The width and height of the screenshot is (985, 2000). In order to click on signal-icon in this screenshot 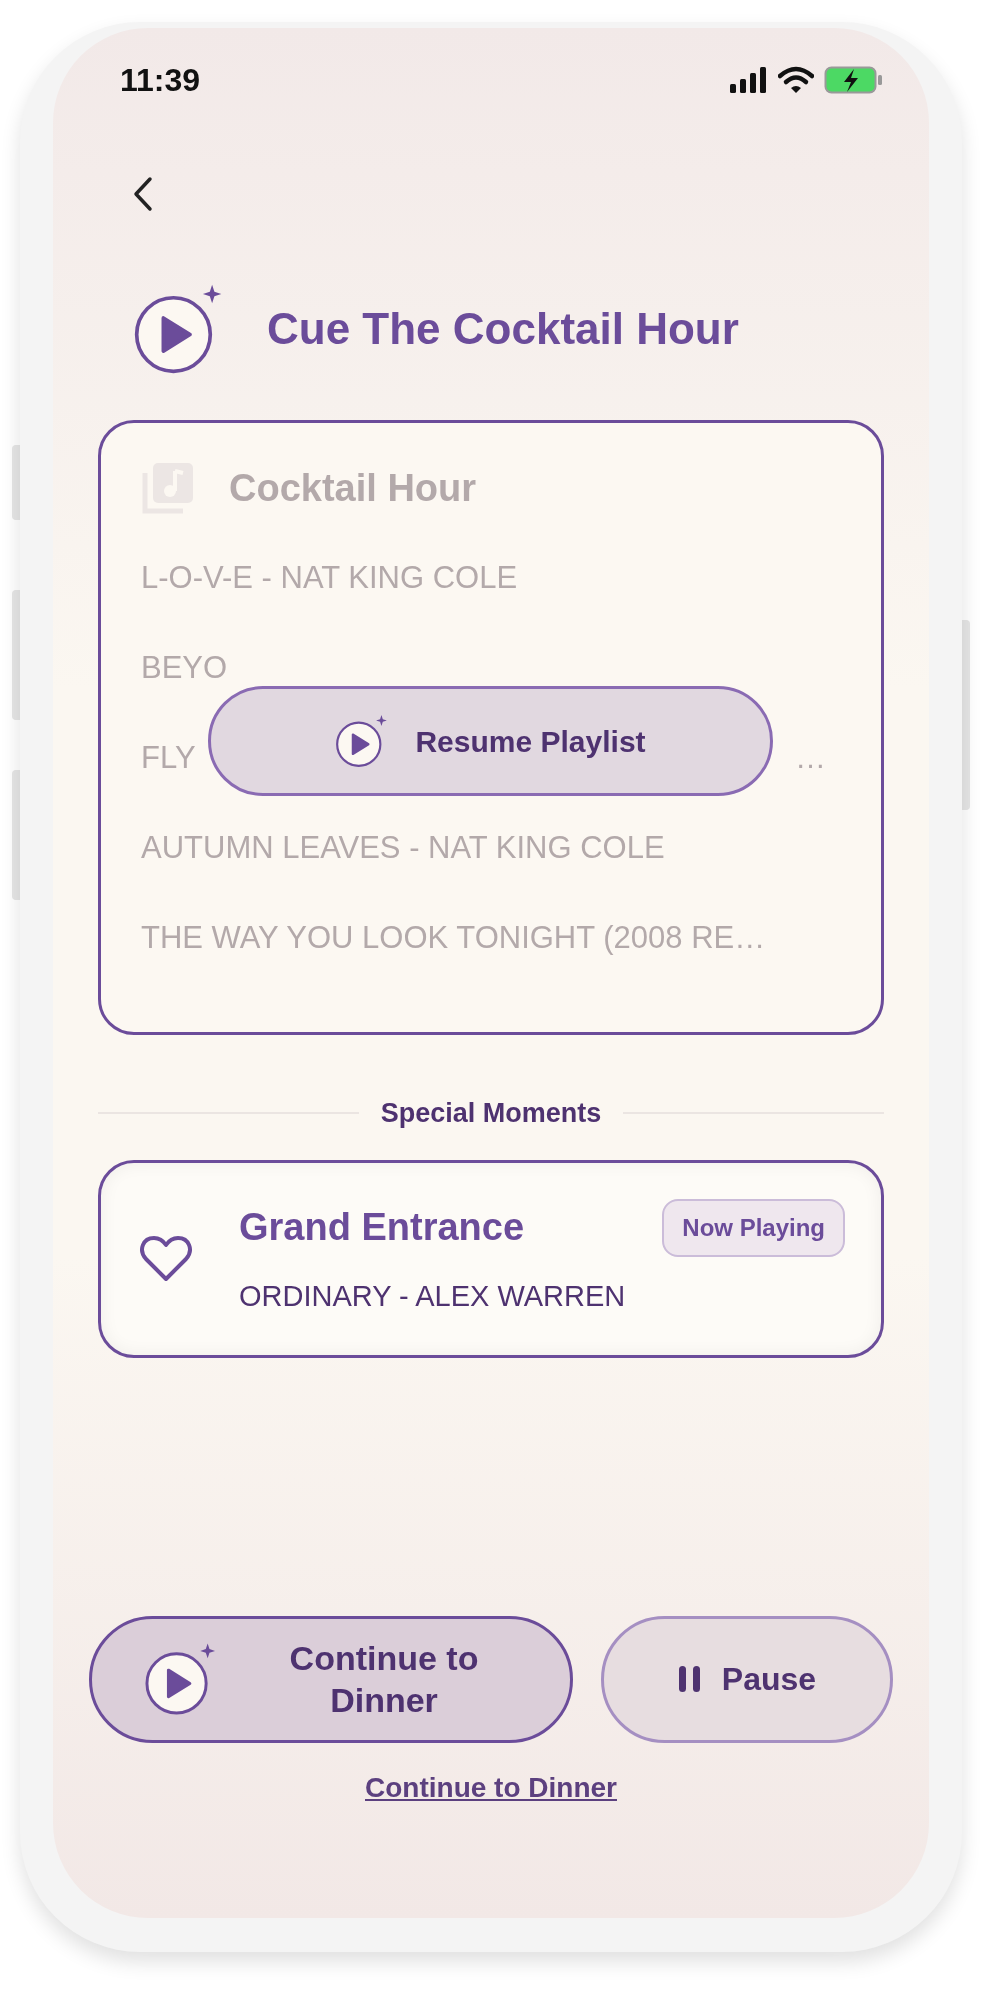, I will do `click(749, 80)`.